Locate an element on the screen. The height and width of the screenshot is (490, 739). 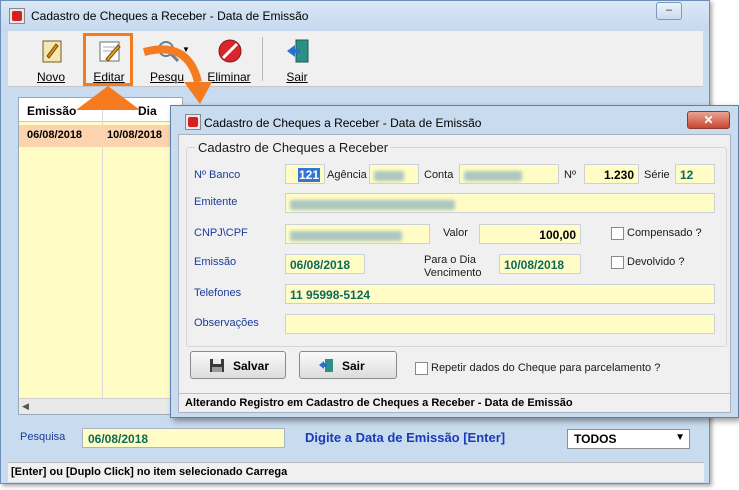
dialog-sair-label: Sair is located at coordinates (353, 366).